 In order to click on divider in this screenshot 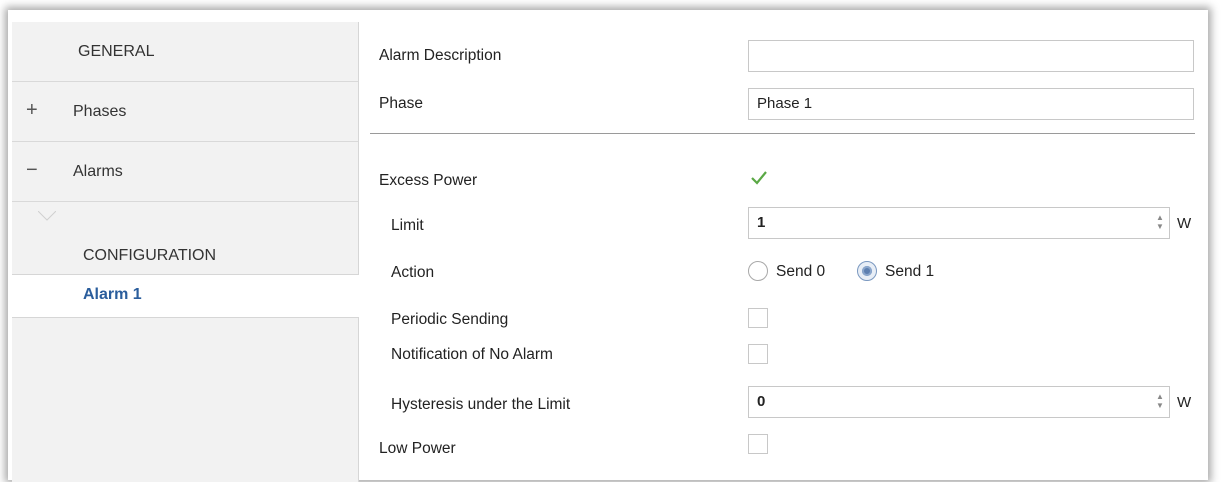, I will do `click(782, 133)`.